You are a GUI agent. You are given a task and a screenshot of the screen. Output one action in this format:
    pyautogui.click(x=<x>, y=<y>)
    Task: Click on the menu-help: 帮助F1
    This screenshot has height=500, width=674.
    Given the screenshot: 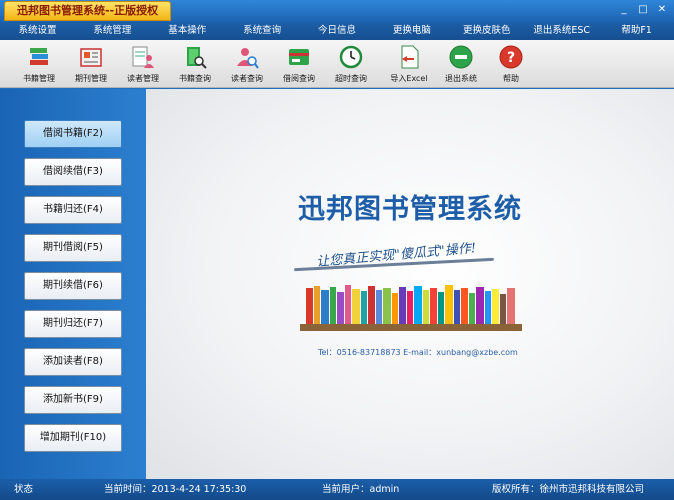 What is the action you would take?
    pyautogui.click(x=636, y=31)
    